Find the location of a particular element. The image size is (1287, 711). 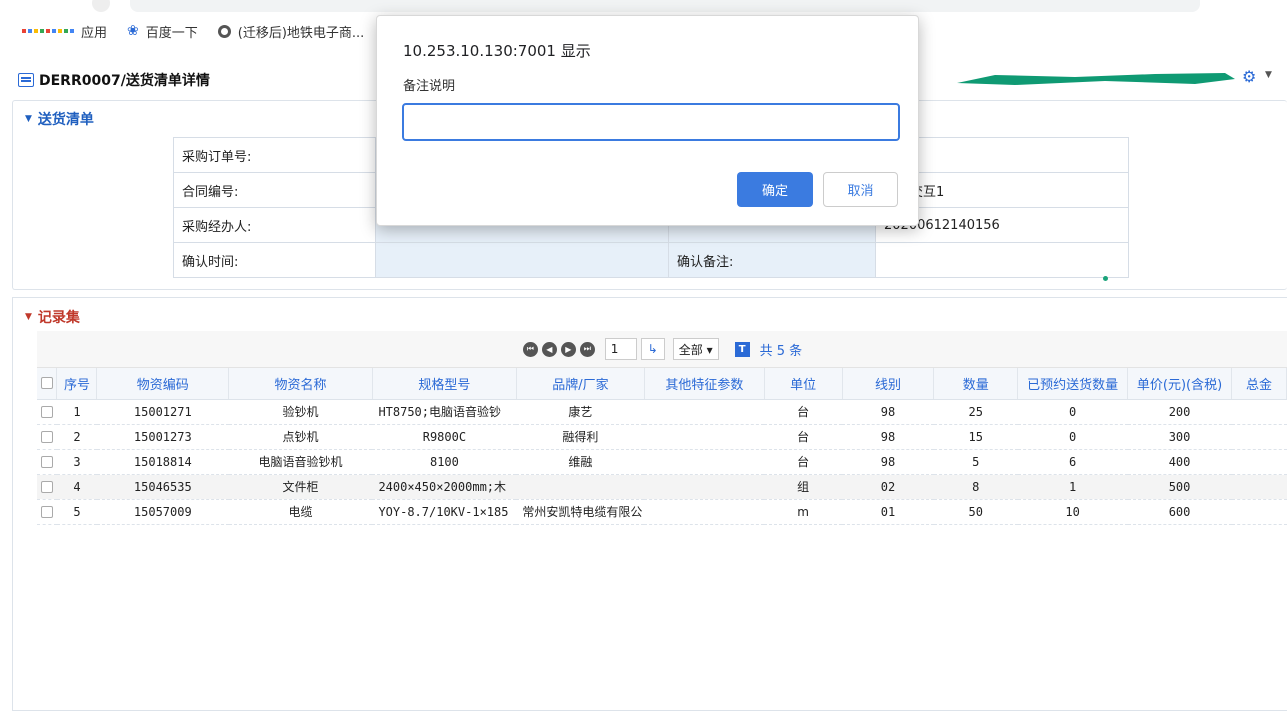

form-label: 采购经办人: is located at coordinates (274, 225).